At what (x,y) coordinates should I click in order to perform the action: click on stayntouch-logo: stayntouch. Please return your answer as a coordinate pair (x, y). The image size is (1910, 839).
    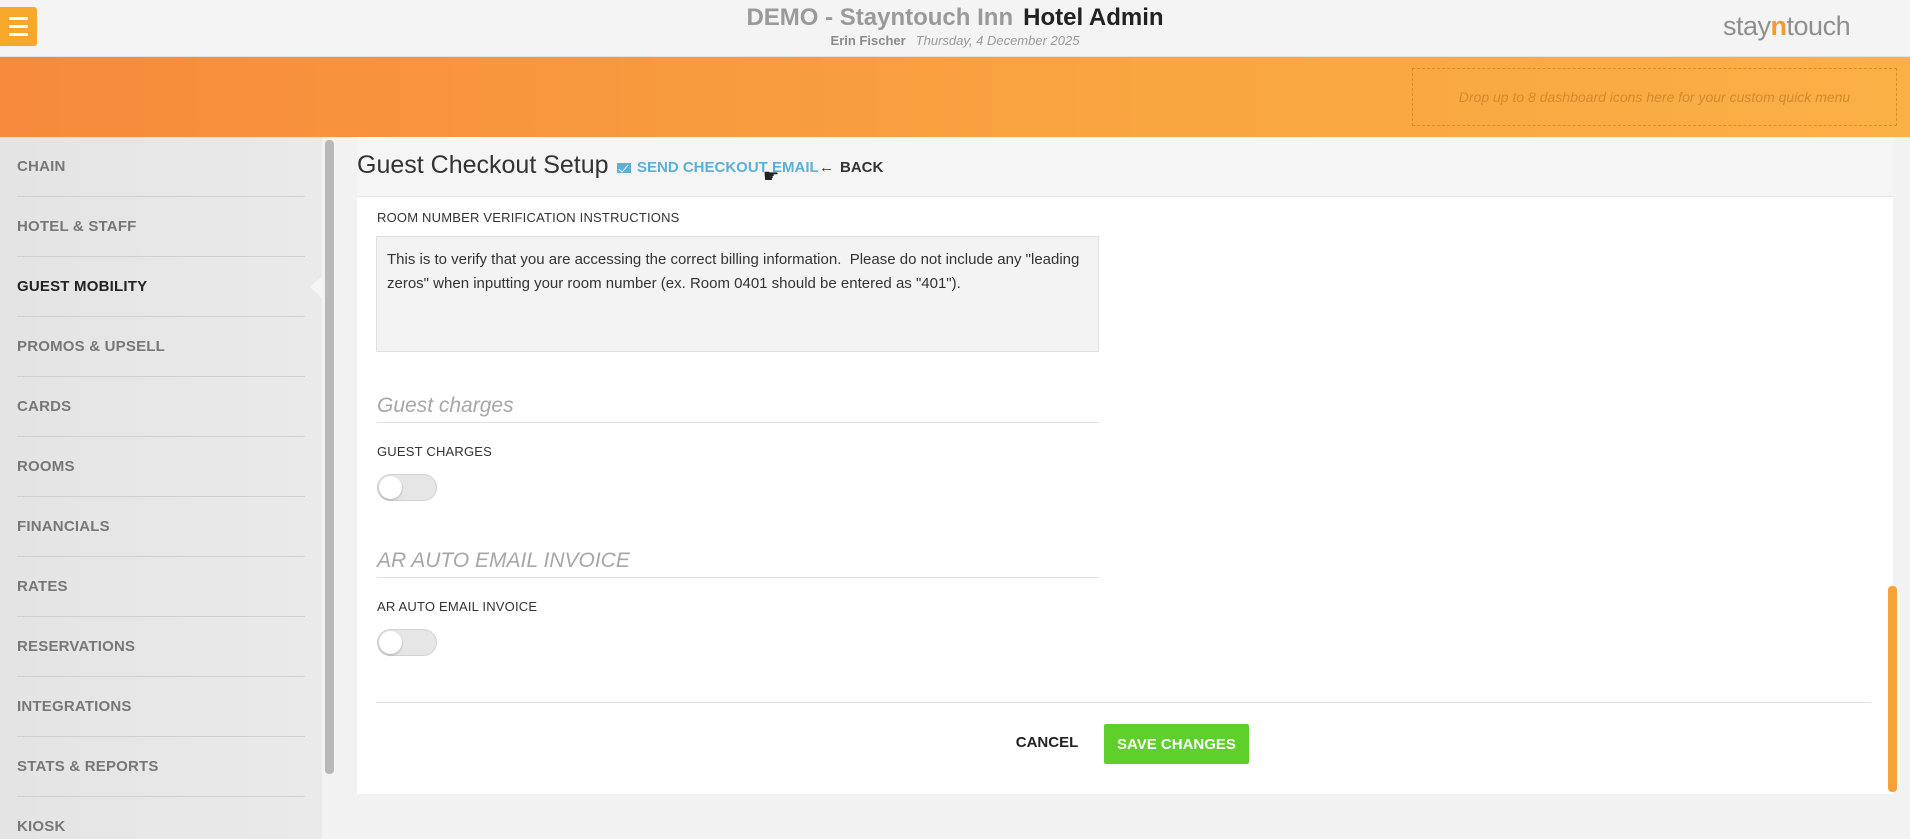
    Looking at the image, I should click on (1787, 26).